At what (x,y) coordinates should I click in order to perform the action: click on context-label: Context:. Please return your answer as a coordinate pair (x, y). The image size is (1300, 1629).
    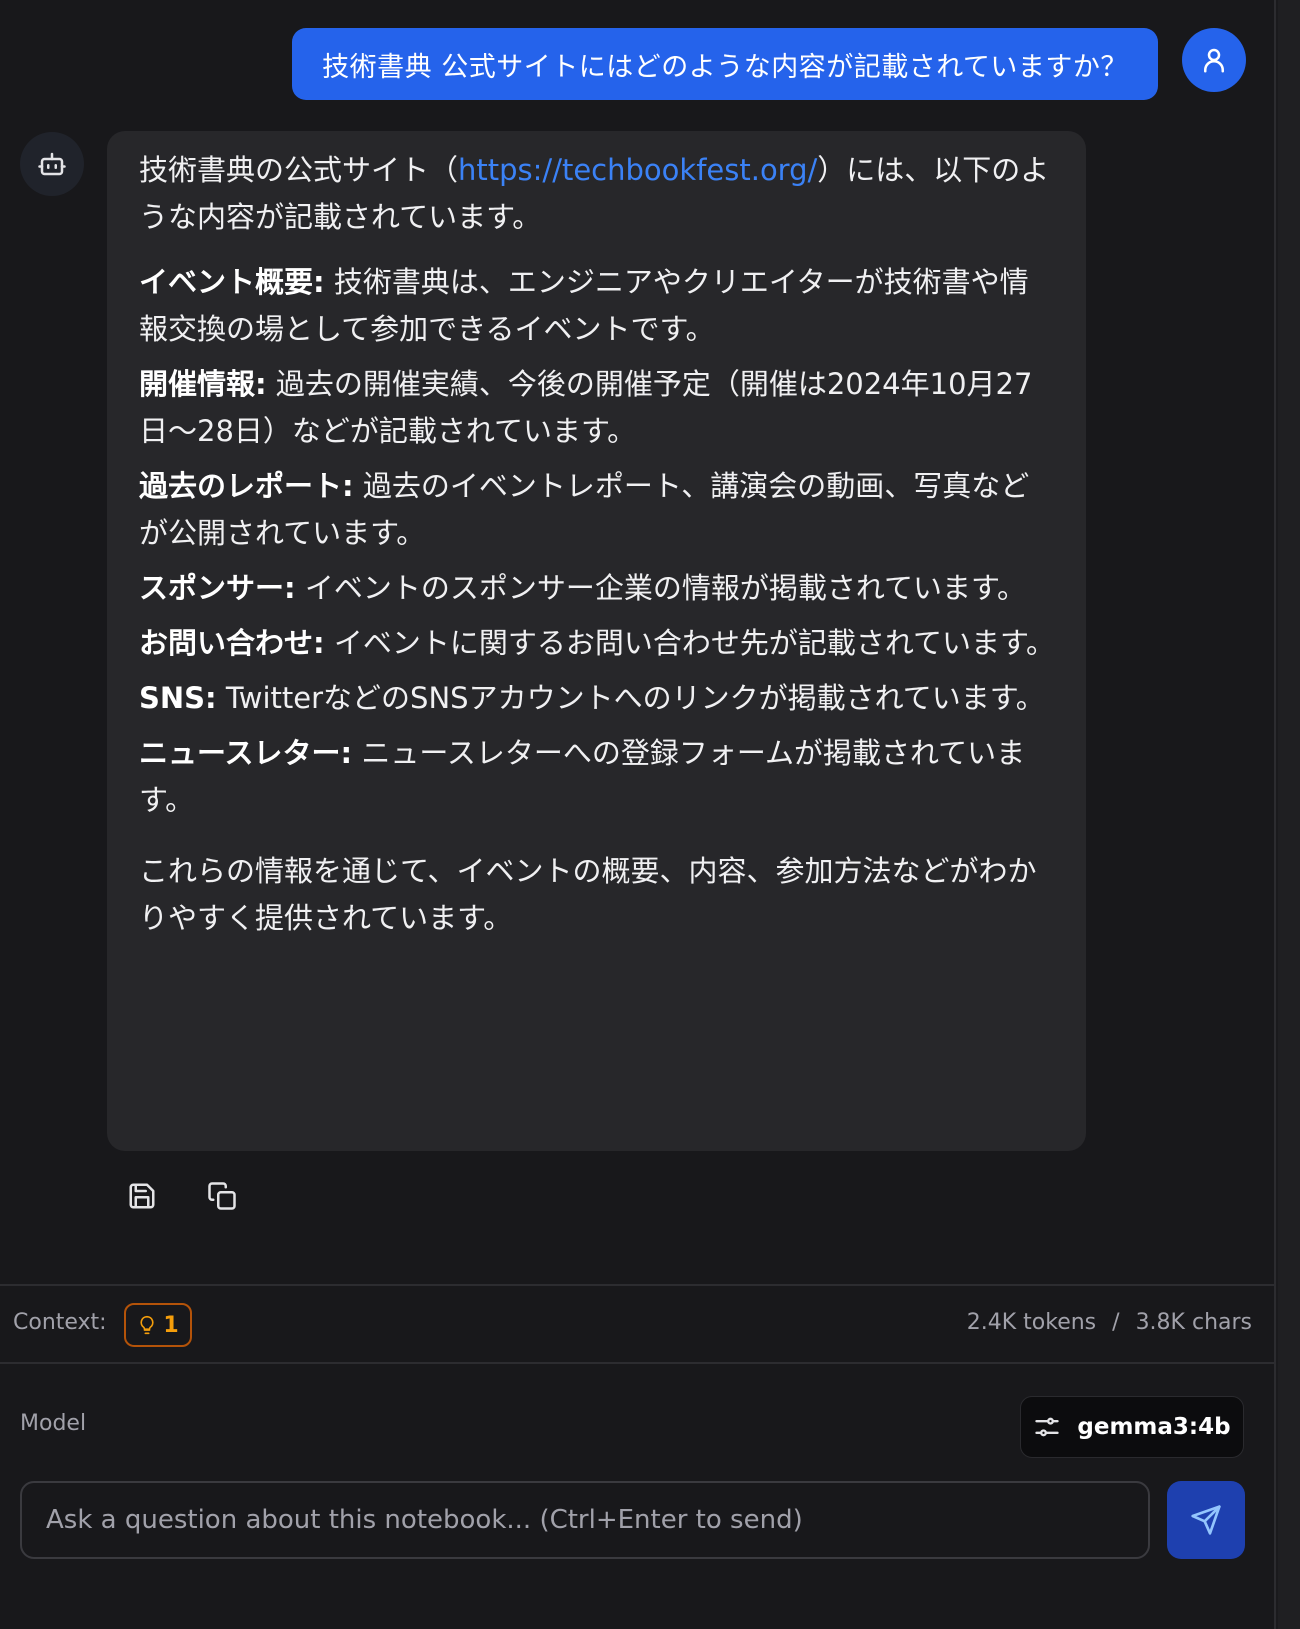
    Looking at the image, I should click on (60, 1322).